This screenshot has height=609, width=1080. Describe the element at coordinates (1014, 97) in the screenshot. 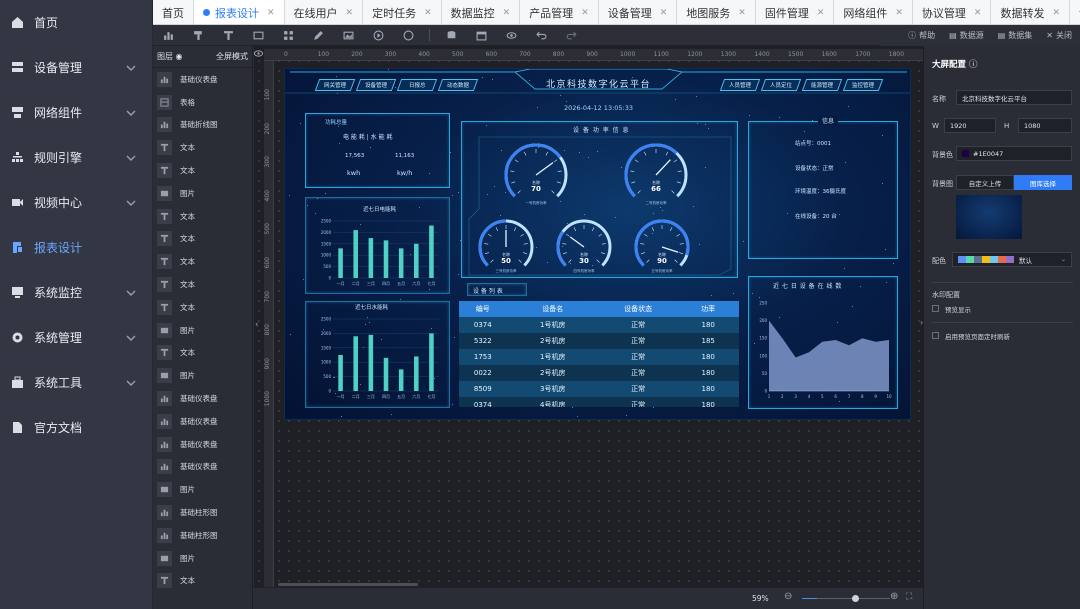

I see `name-input: 北京科技数字化云平台` at that location.